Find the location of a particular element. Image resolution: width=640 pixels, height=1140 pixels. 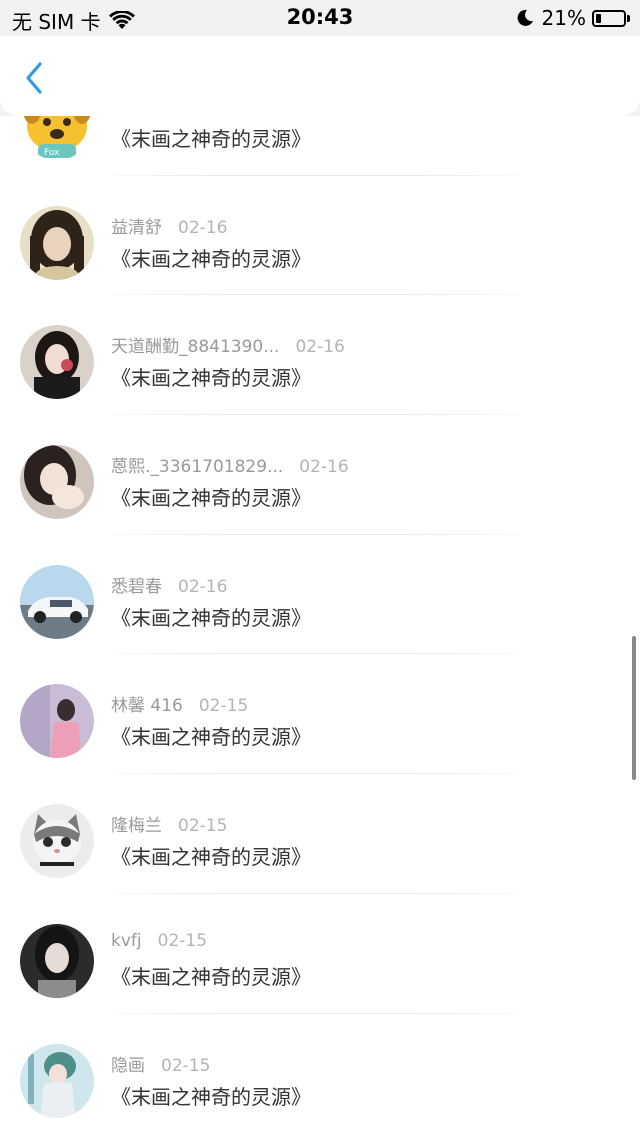

item-meta: 悉碧春 02-16 is located at coordinates (169, 584).